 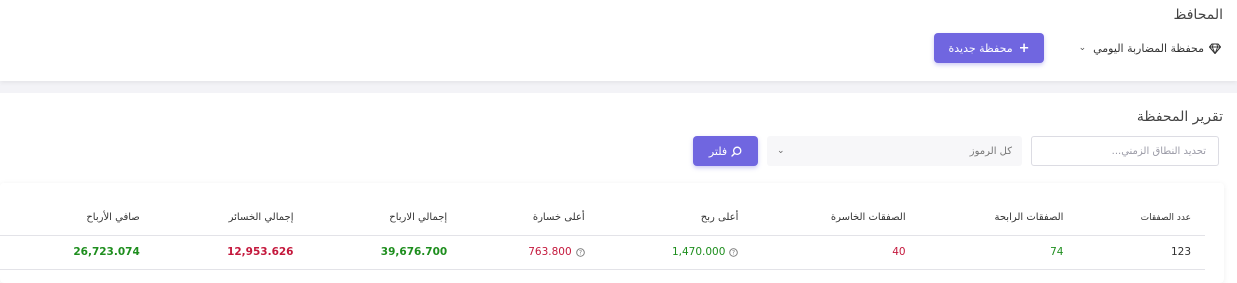 I want to click on plus-icon: +, so click(x=1024, y=48).